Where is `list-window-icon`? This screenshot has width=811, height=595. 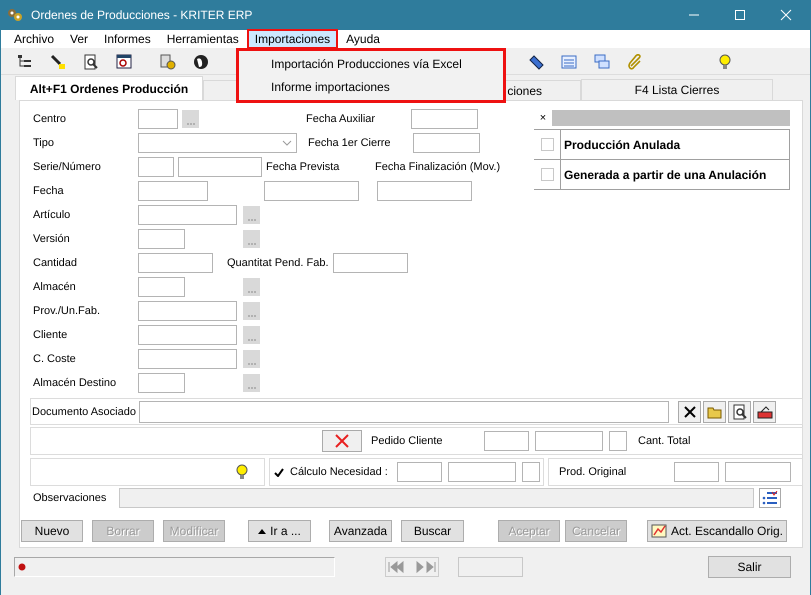 list-window-icon is located at coordinates (569, 62).